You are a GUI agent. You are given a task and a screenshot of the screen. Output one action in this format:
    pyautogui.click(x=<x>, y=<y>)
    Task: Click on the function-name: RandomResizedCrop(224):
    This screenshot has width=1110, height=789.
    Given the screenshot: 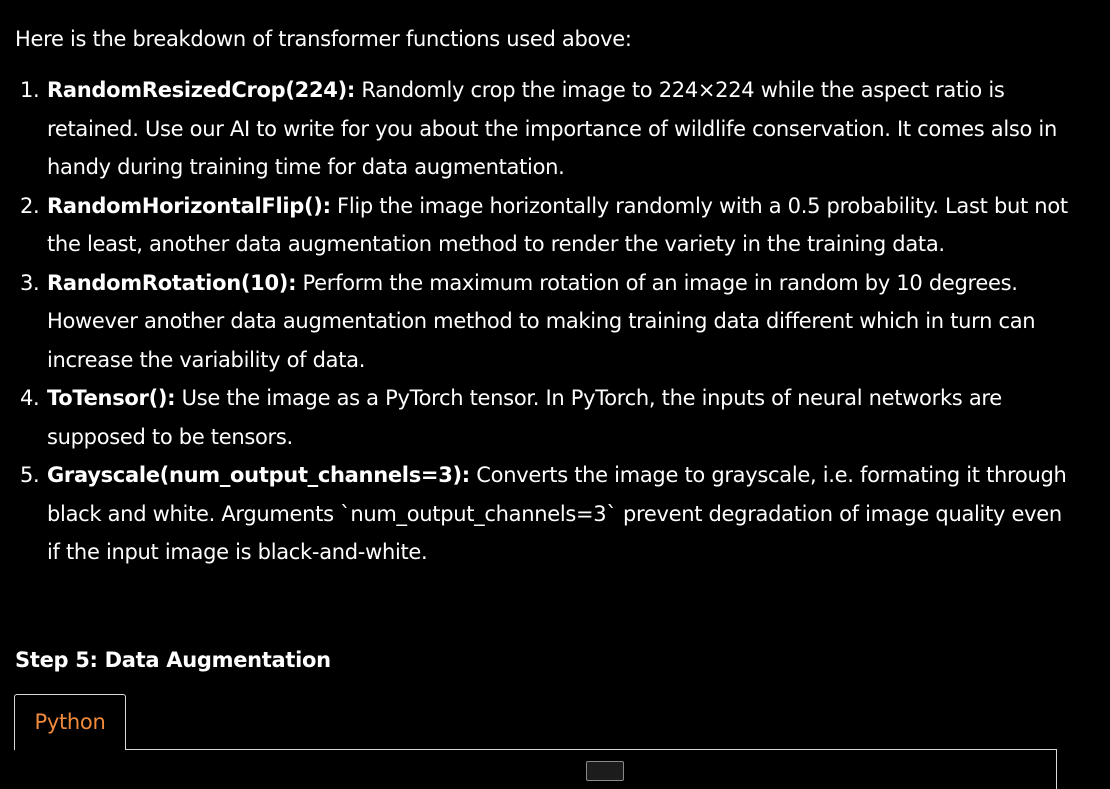 What is the action you would take?
    pyautogui.click(x=201, y=90)
    